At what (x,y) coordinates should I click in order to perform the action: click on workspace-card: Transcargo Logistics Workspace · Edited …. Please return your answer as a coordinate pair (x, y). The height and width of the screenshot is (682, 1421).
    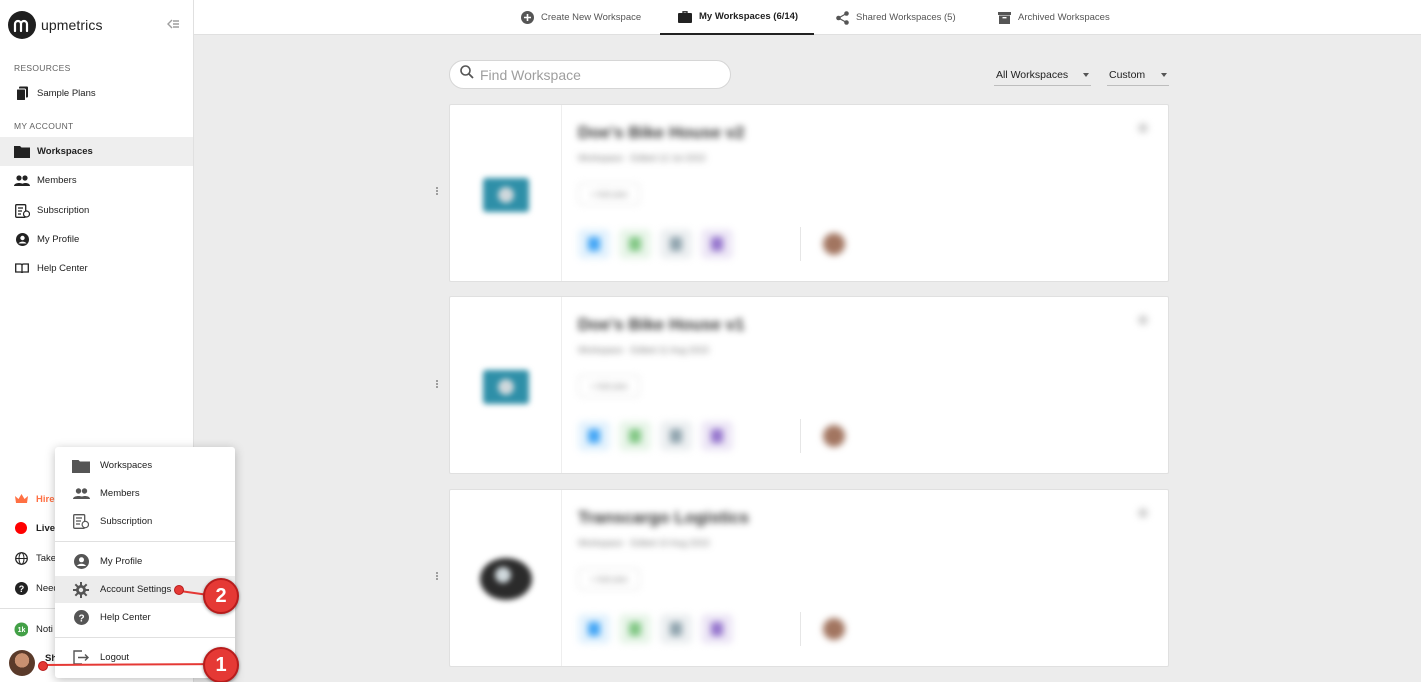
    Looking at the image, I should click on (809, 578).